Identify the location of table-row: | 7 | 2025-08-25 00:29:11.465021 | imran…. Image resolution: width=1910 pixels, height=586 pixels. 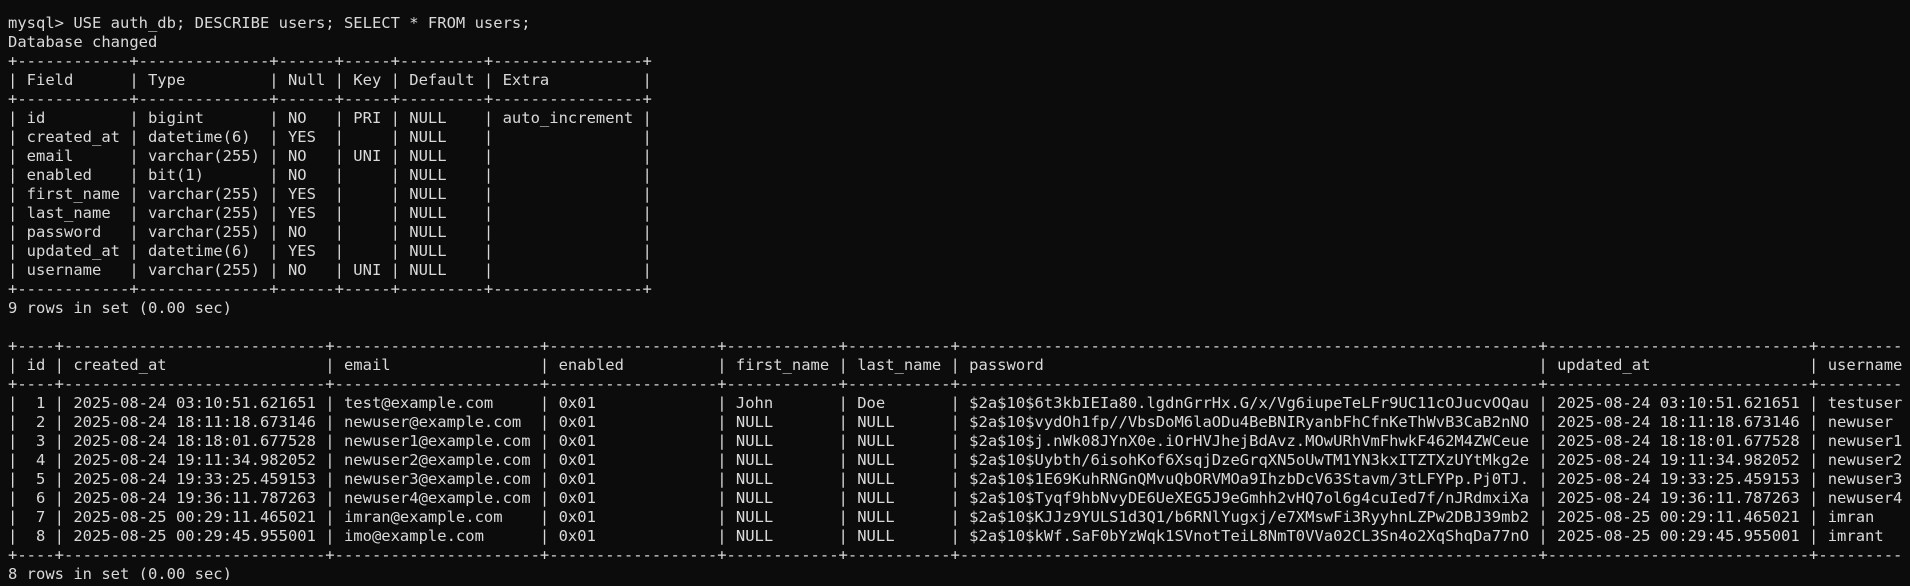
(955, 517).